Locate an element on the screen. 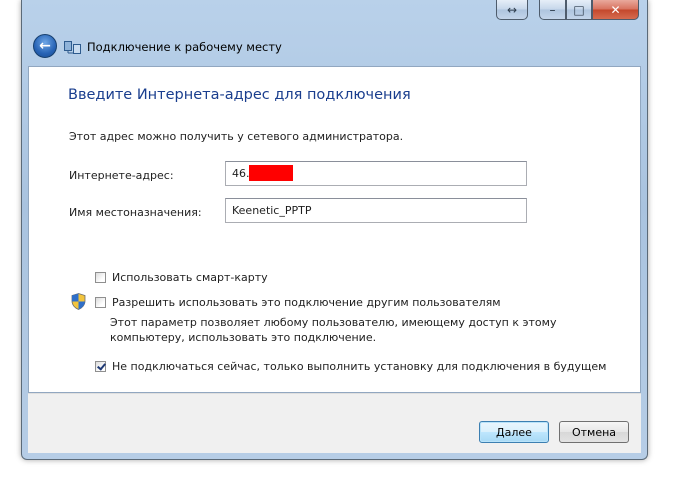 This screenshot has height=478, width=699. back-arrow-icon: ← is located at coordinates (45, 46).